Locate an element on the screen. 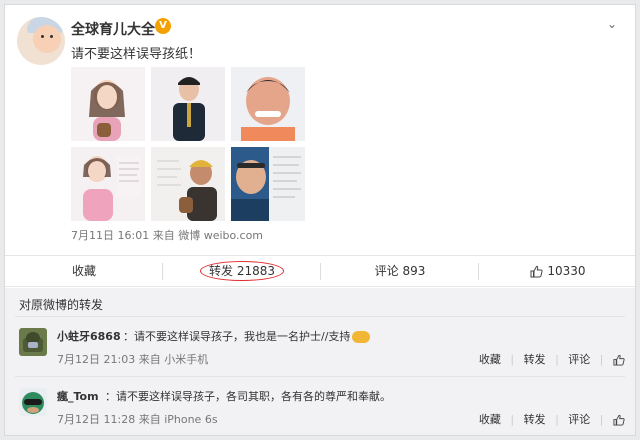  forward-source: 来自 iPhone 6s is located at coordinates (178, 419).